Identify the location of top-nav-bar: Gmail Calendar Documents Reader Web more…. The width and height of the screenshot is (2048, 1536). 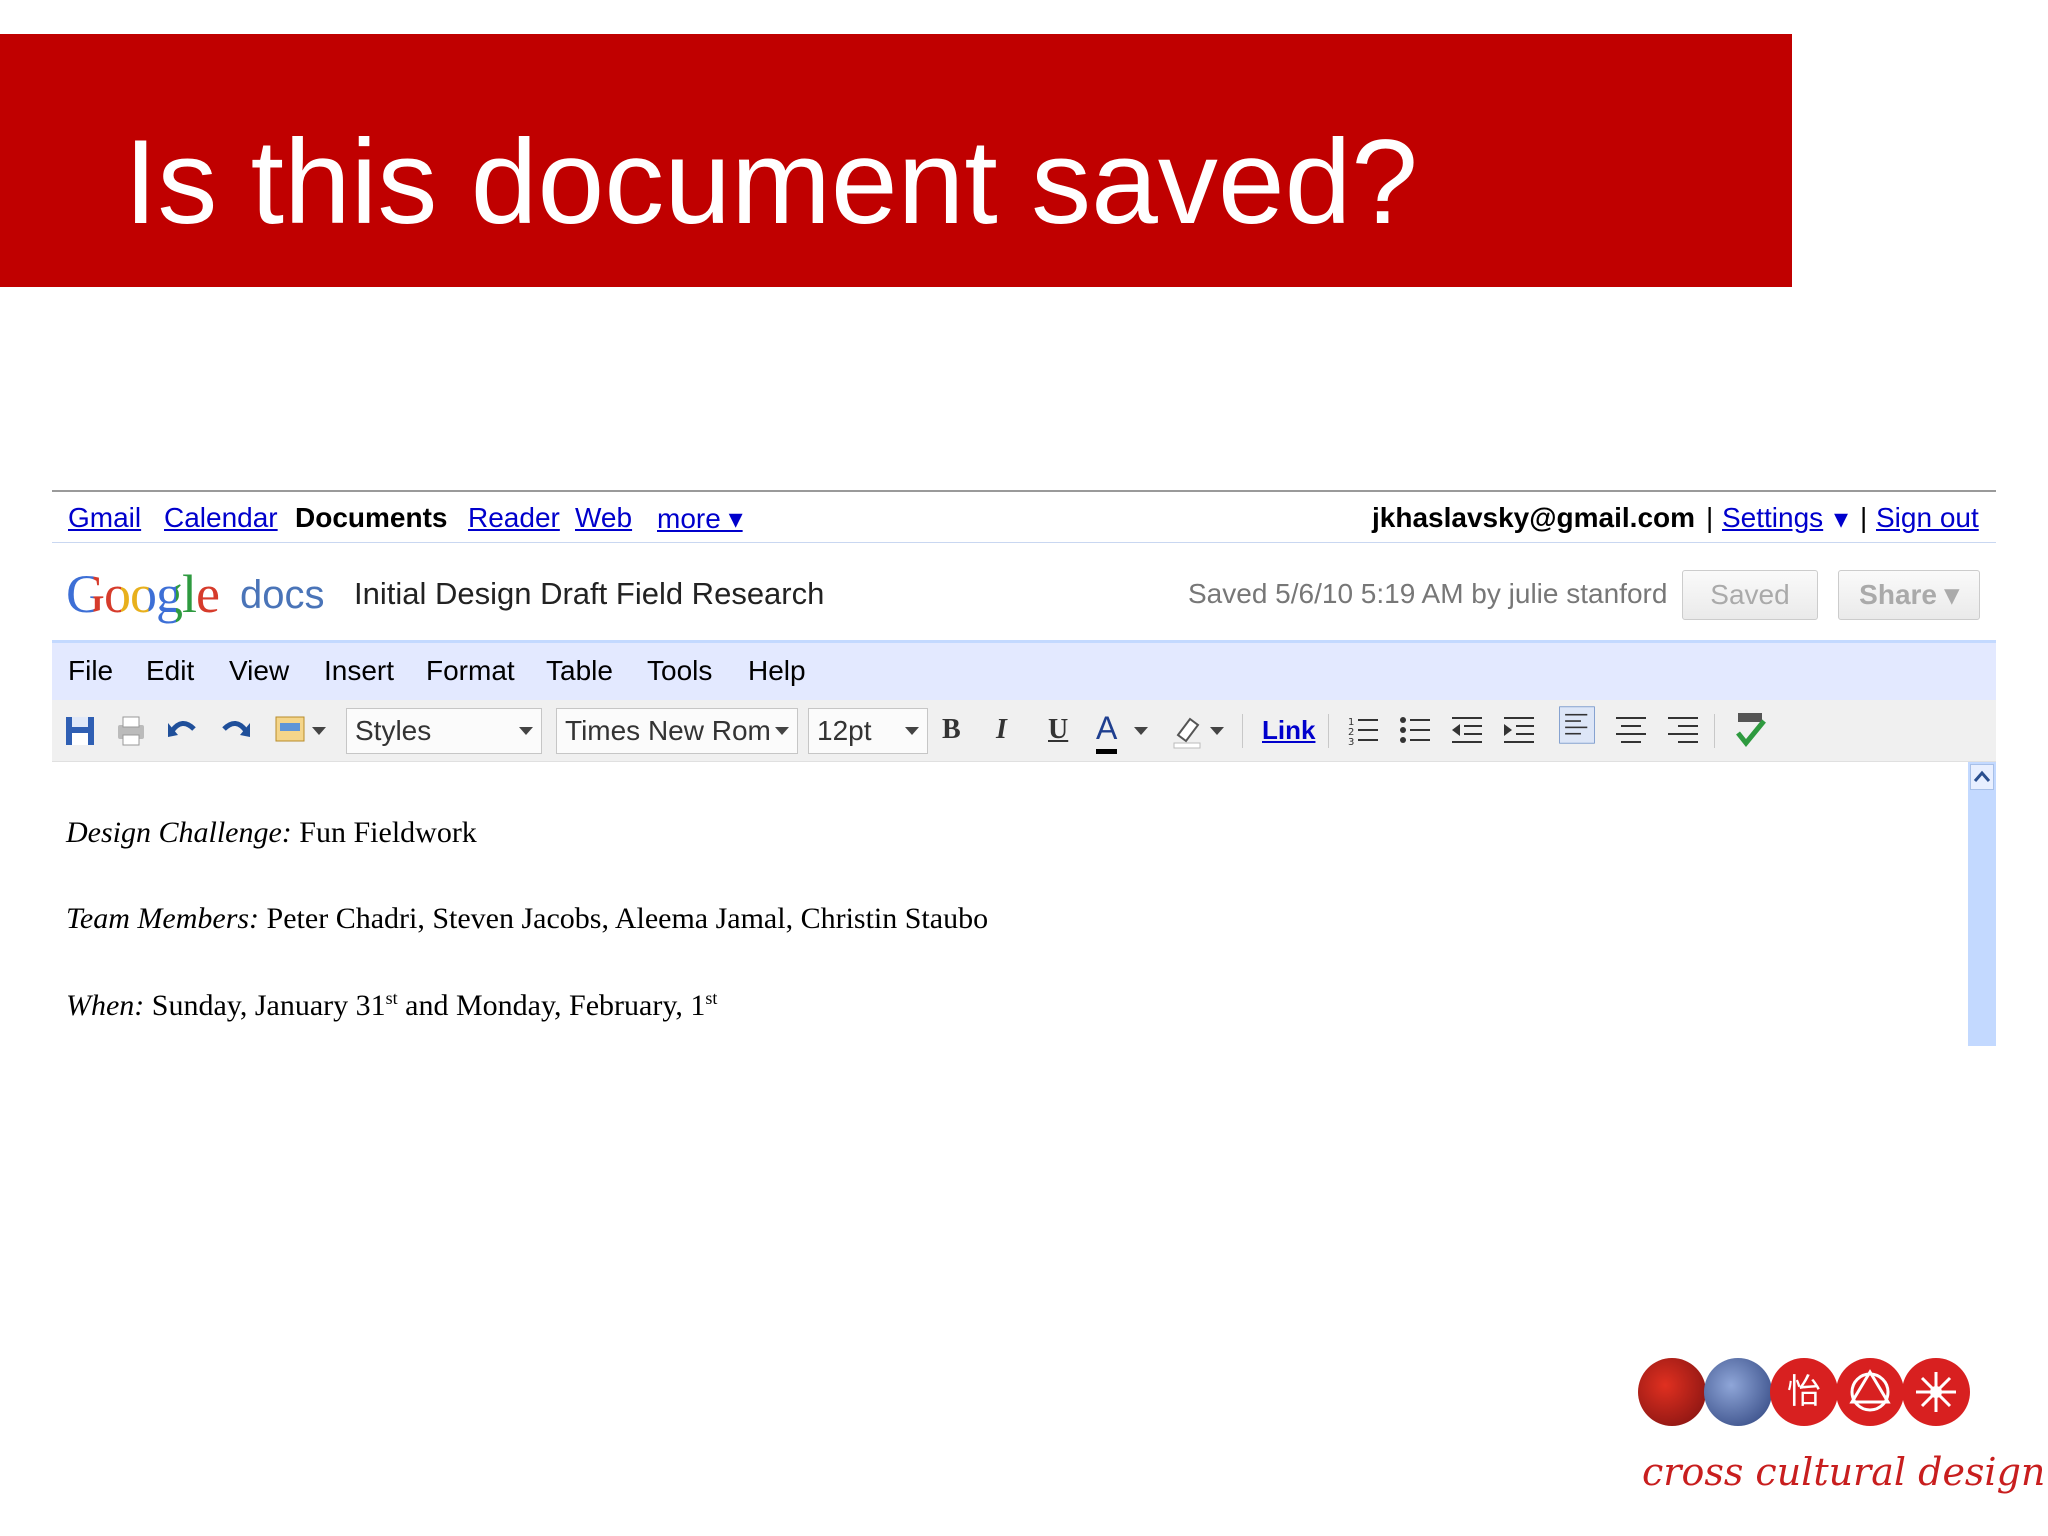
(1024, 516).